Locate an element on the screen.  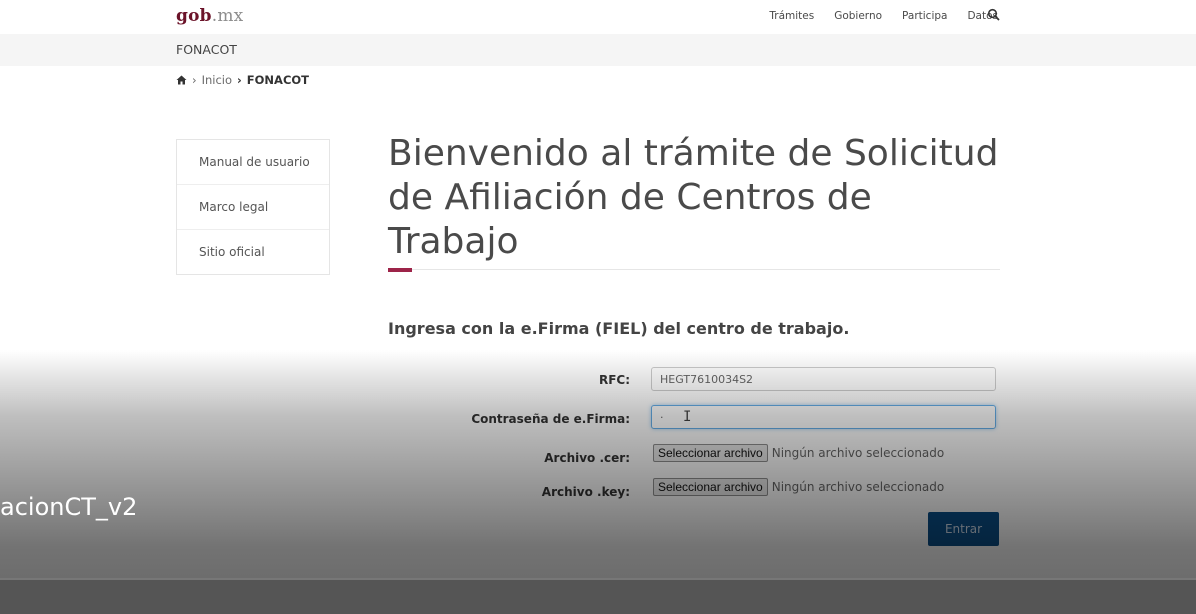
key-select-file-button: Seleccionar archivo is located at coordinates (710, 487).